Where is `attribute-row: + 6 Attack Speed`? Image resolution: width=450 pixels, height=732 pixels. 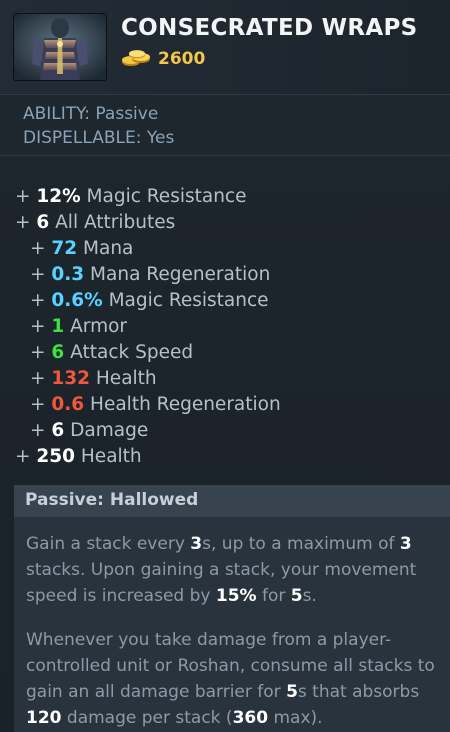 attribute-row: + 6 Attack Speed is located at coordinates (112, 352).